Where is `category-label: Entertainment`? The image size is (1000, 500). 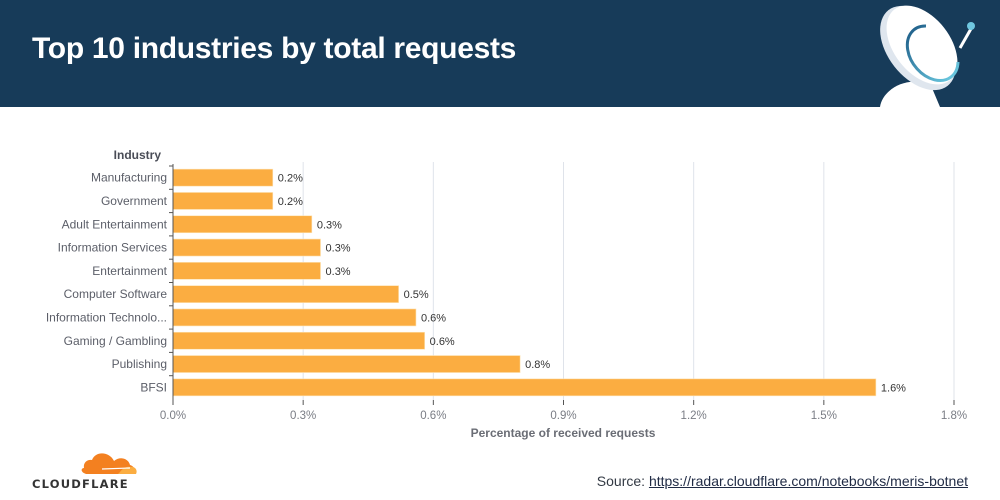 category-label: Entertainment is located at coordinates (129, 271).